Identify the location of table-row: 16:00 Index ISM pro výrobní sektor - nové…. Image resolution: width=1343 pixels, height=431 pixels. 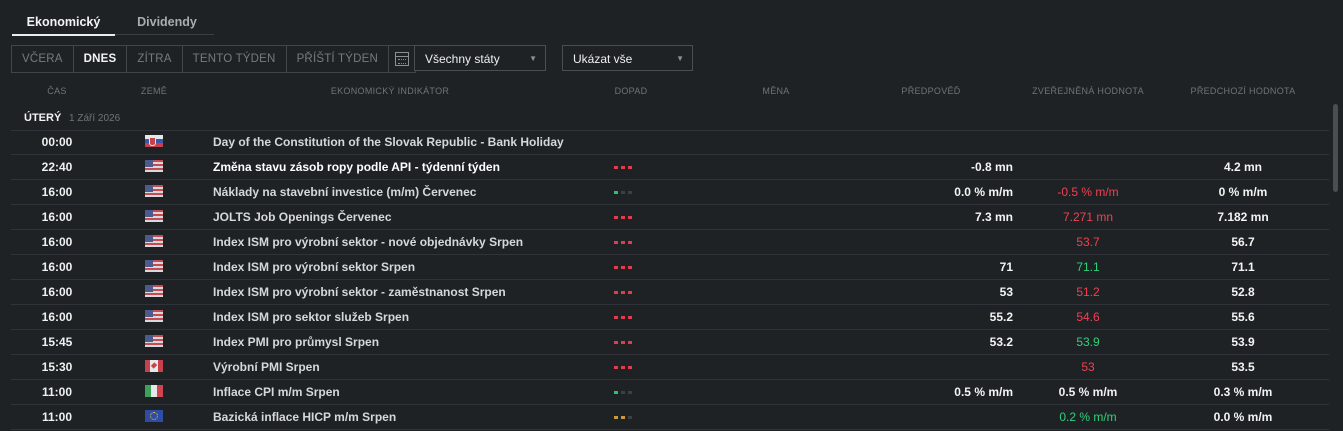
(670, 242).